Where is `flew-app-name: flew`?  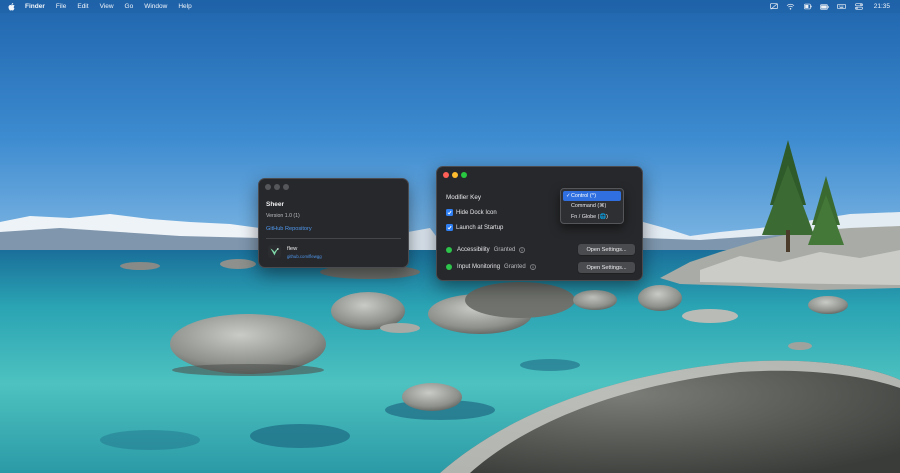 flew-app-name: flew is located at coordinates (292, 249).